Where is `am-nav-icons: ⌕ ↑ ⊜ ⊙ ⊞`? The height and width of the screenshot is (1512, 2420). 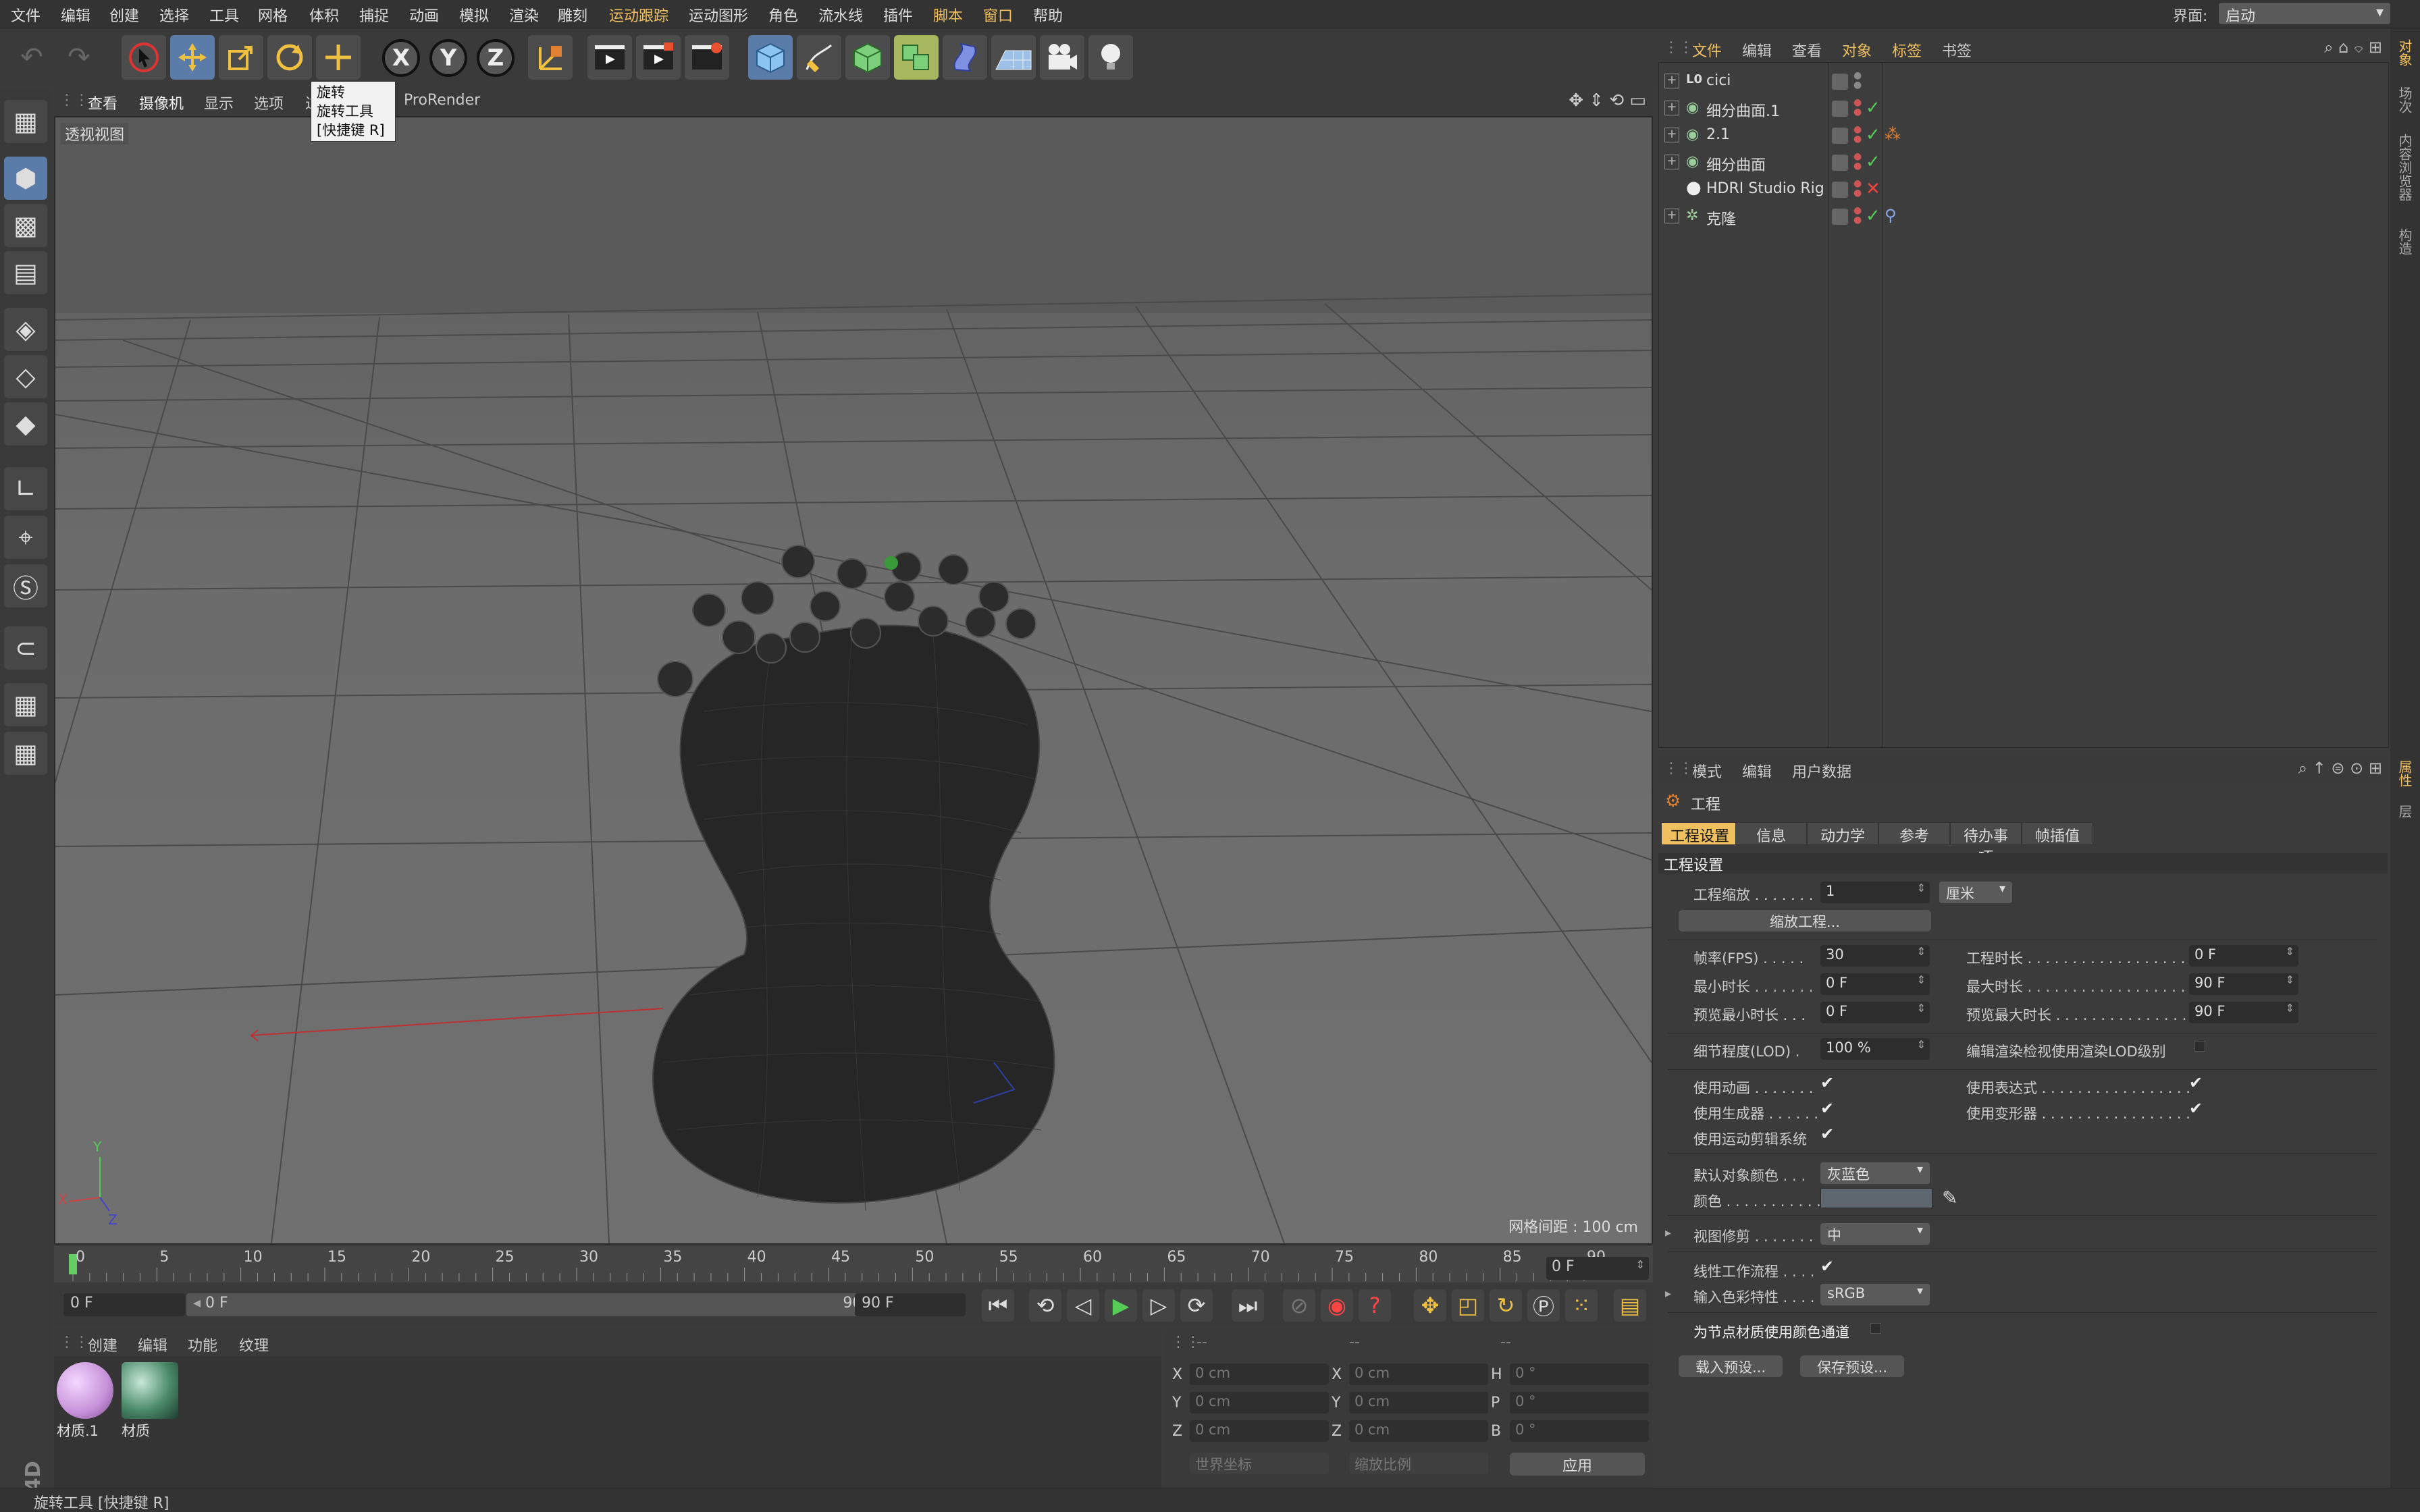
am-nav-icons: ⌕ ↑ ⊜ ⊙ ⊞ is located at coordinates (2340, 768).